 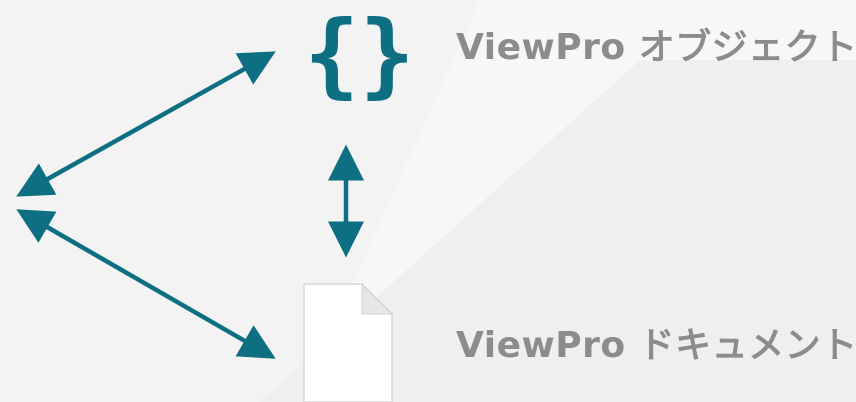 I want to click on arrow-left-to-object, so click(x=146, y=124).